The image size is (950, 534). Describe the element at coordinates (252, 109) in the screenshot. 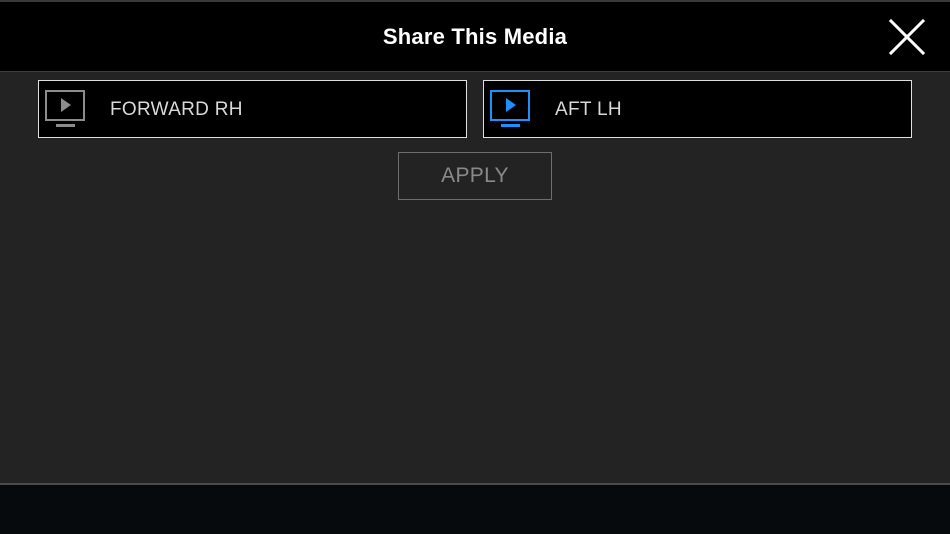

I see `device-option-forward-rh: FORWARD RH` at that location.